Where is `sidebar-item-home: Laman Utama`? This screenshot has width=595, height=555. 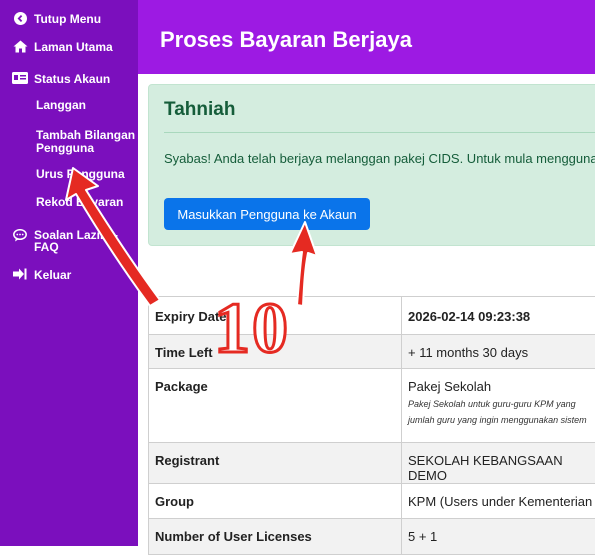
sidebar-item-home: Laman Utama is located at coordinates (62, 47).